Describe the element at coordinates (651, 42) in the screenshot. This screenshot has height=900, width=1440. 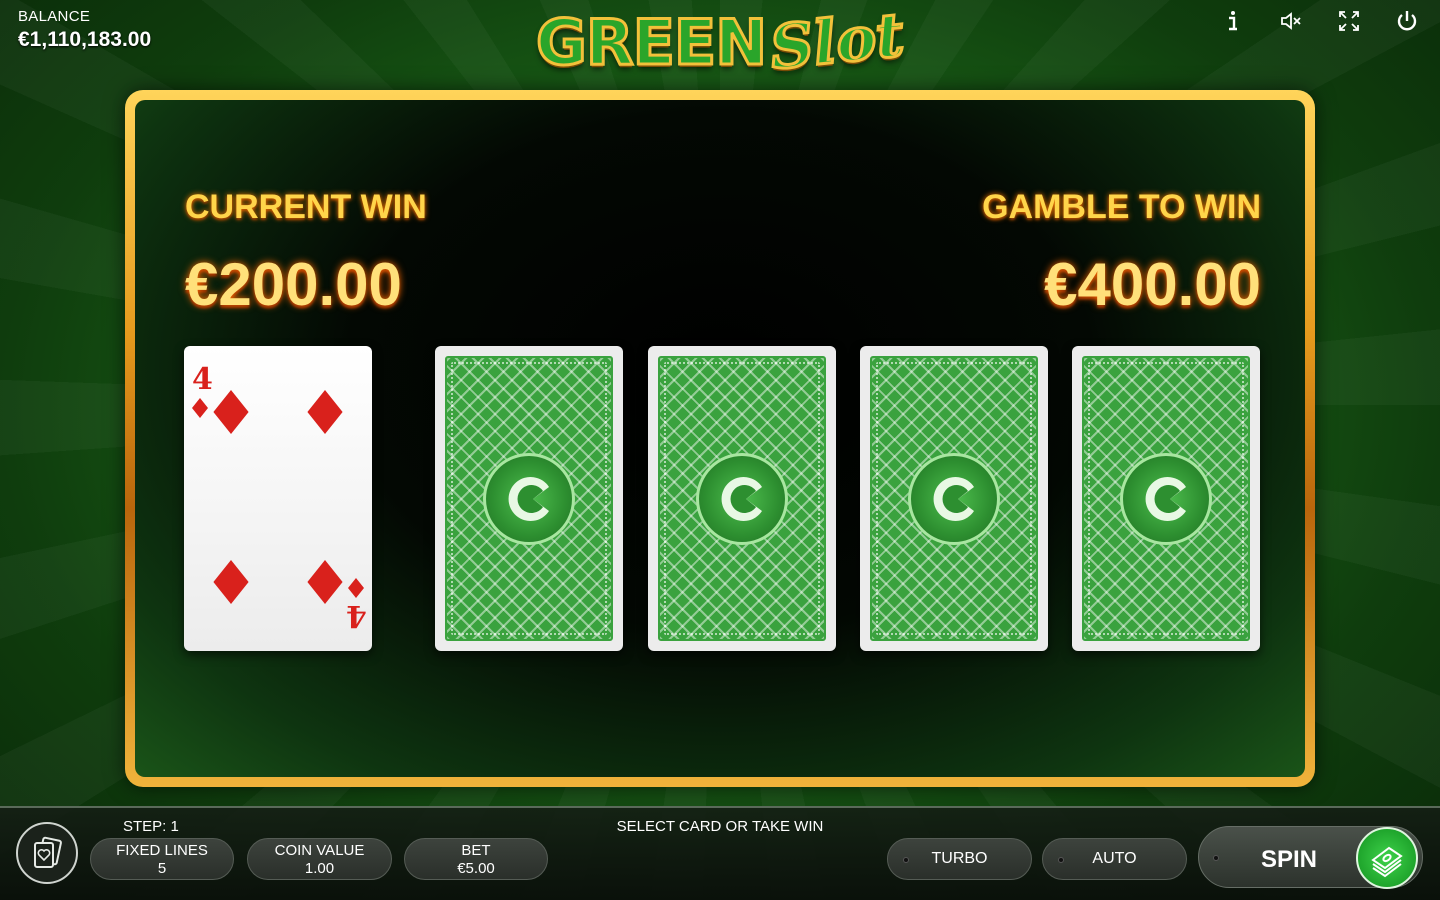
I see `logo-green-text: GREEN` at that location.